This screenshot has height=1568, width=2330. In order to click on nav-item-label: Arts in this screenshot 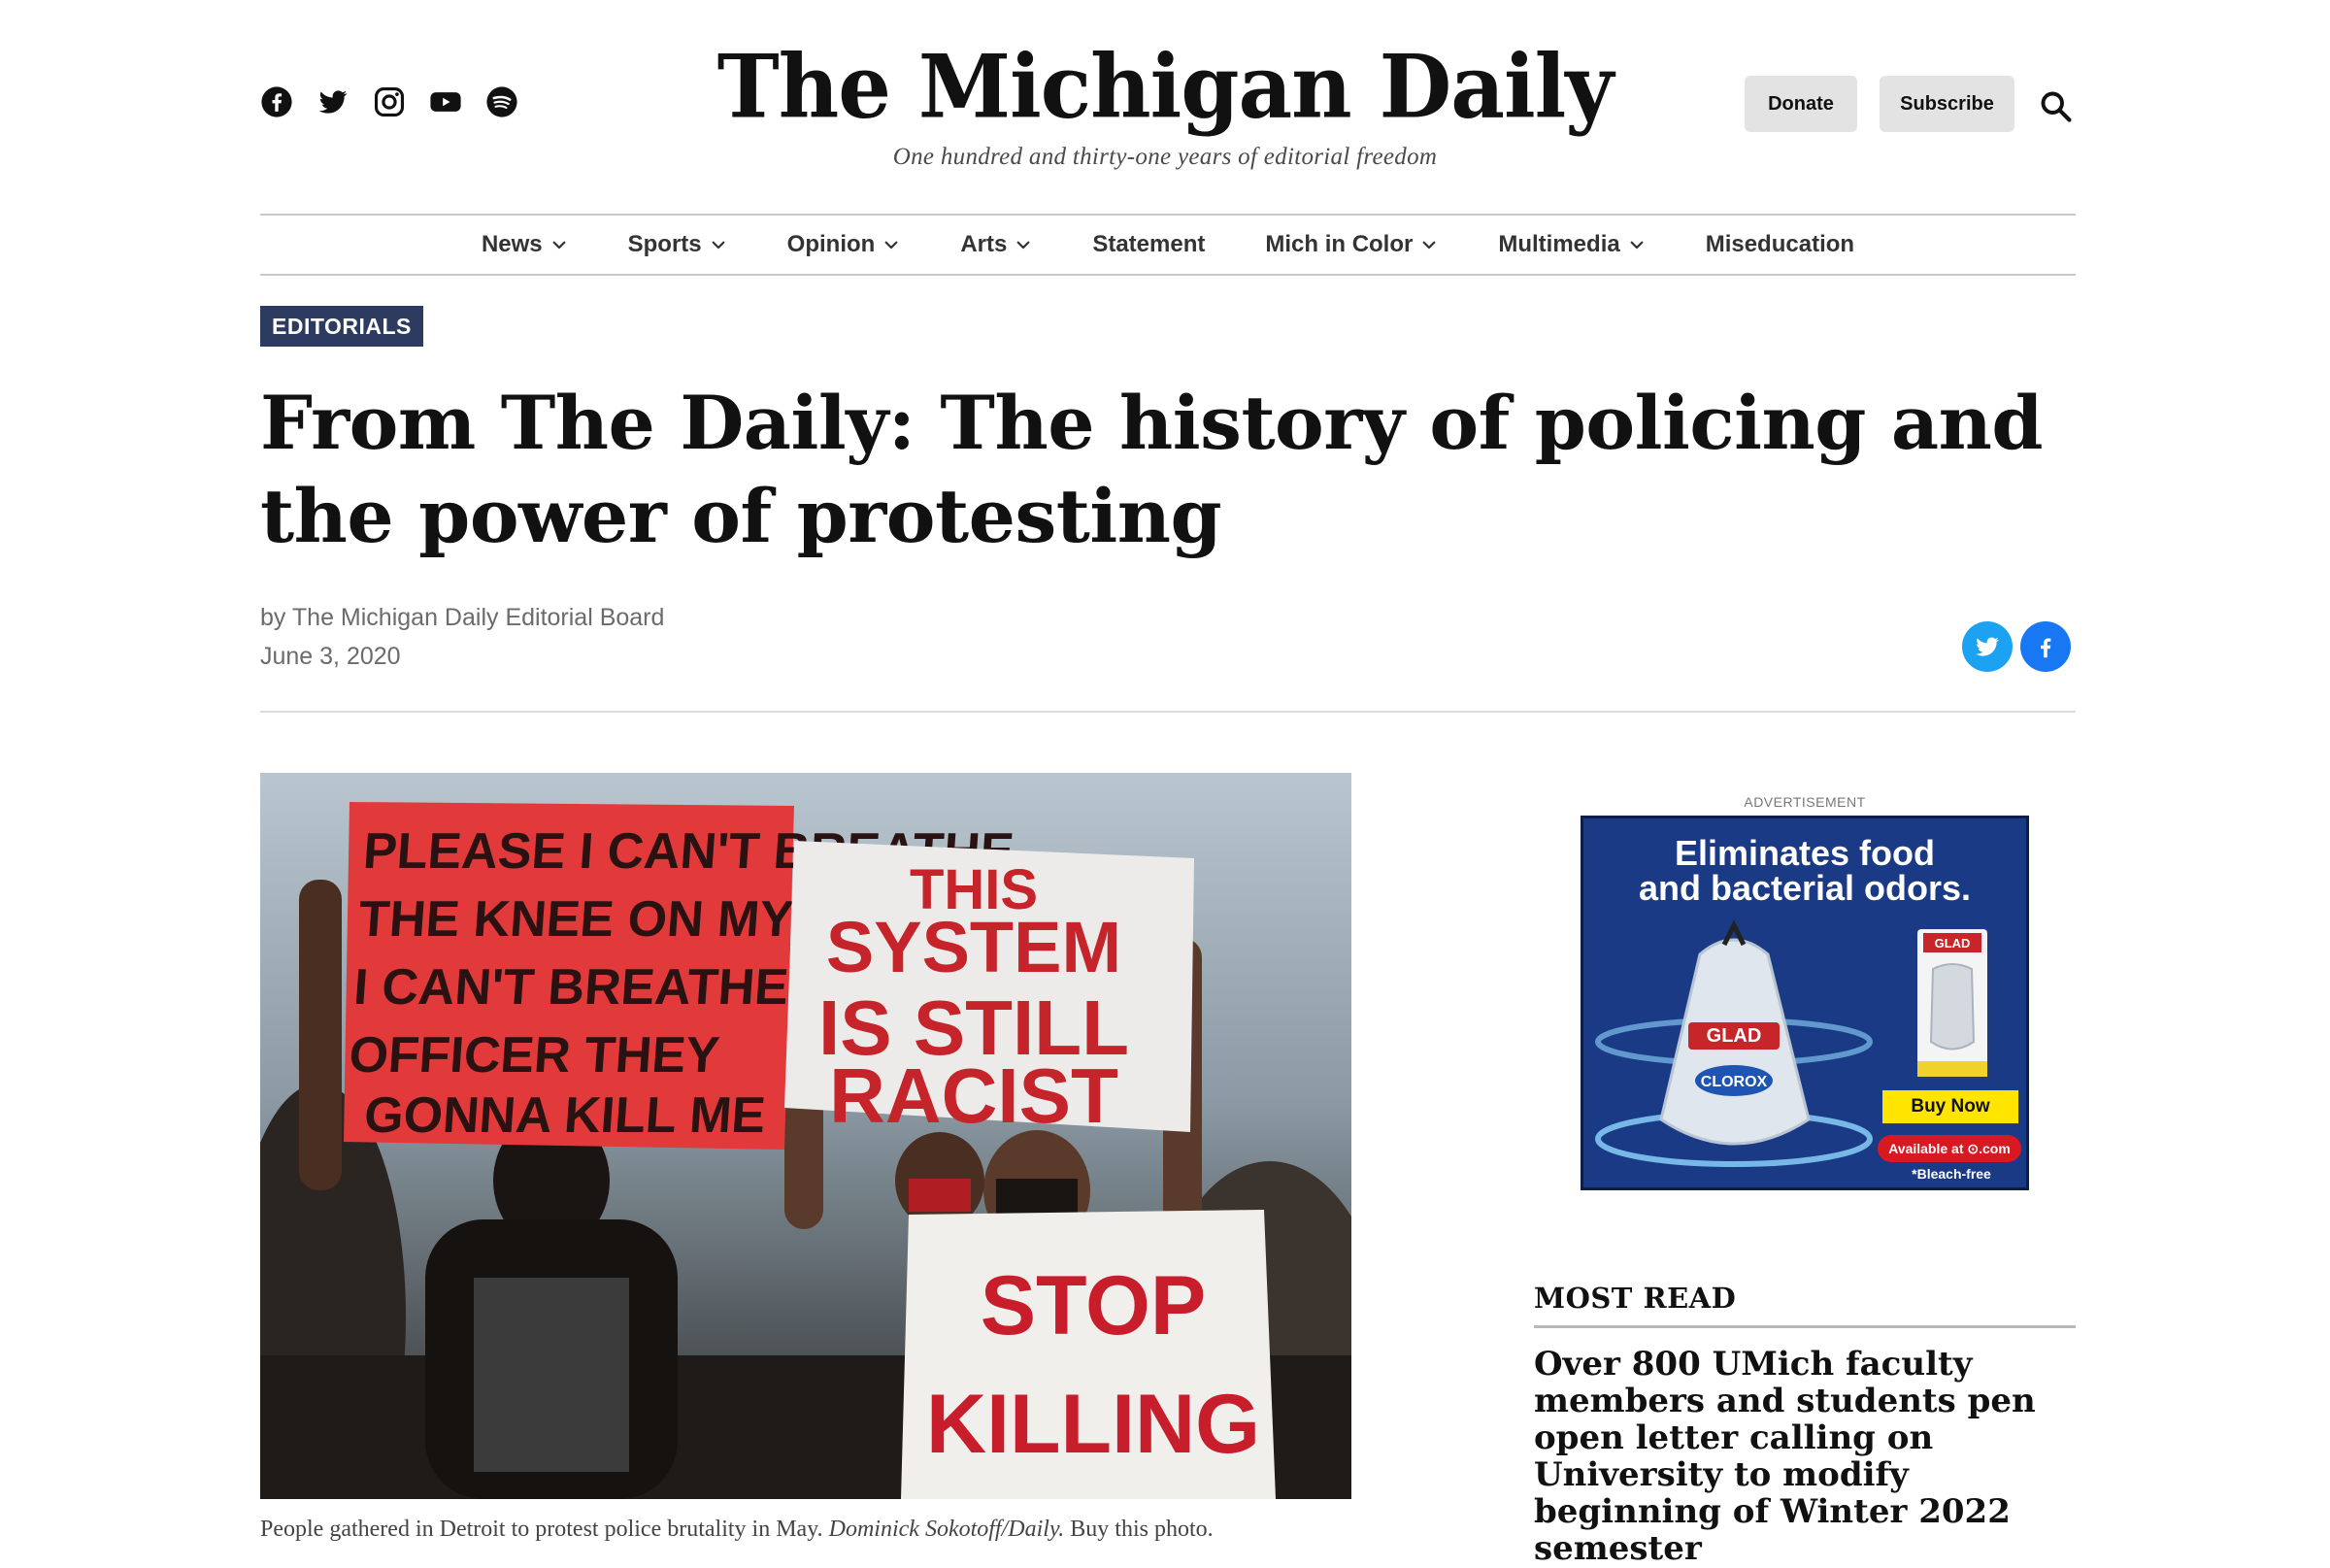, I will do `click(984, 244)`.